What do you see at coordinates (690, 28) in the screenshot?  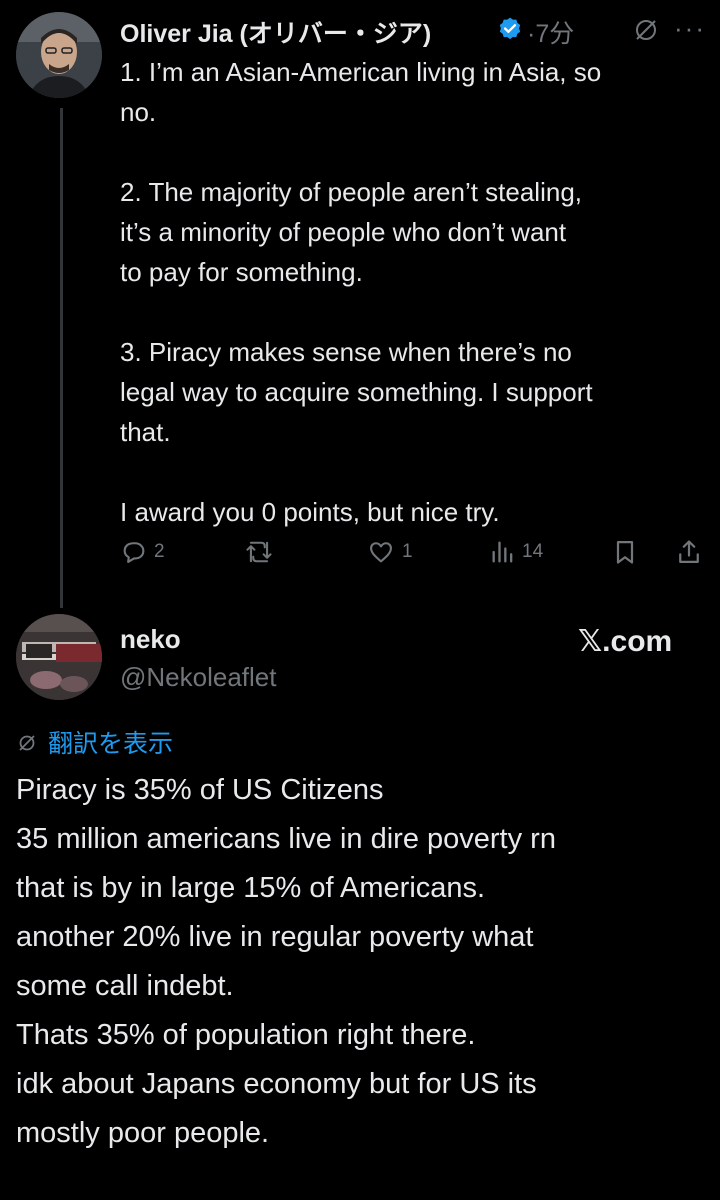 I see `more-icon: ···` at bounding box center [690, 28].